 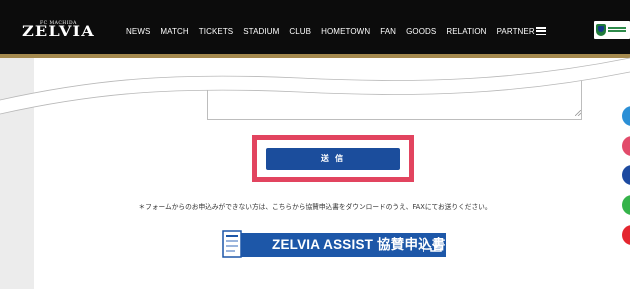 I want to click on nav-item-stadium: STADIUM, so click(x=261, y=32).